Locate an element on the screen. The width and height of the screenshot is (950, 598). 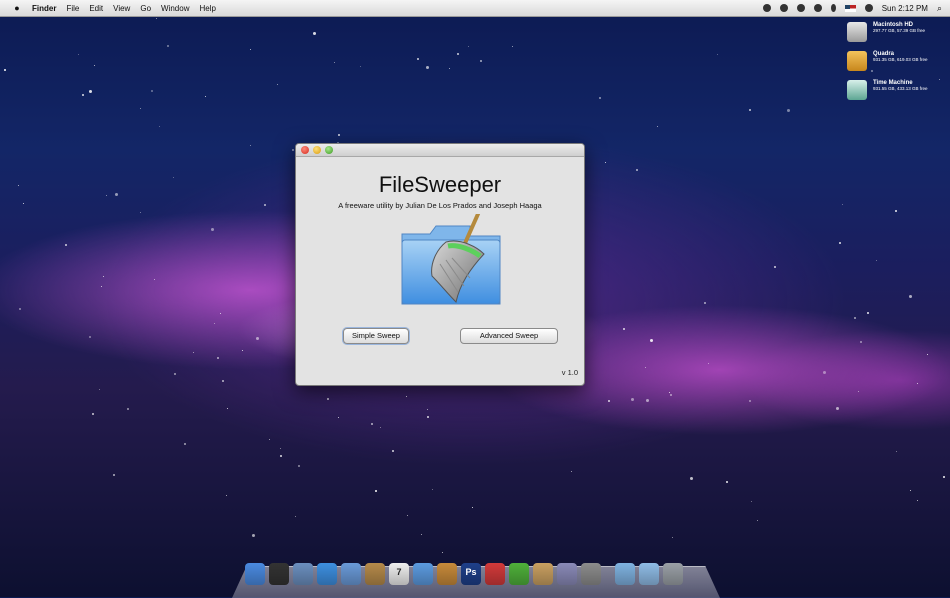
dashboard-icon is located at coordinates (279, 574).